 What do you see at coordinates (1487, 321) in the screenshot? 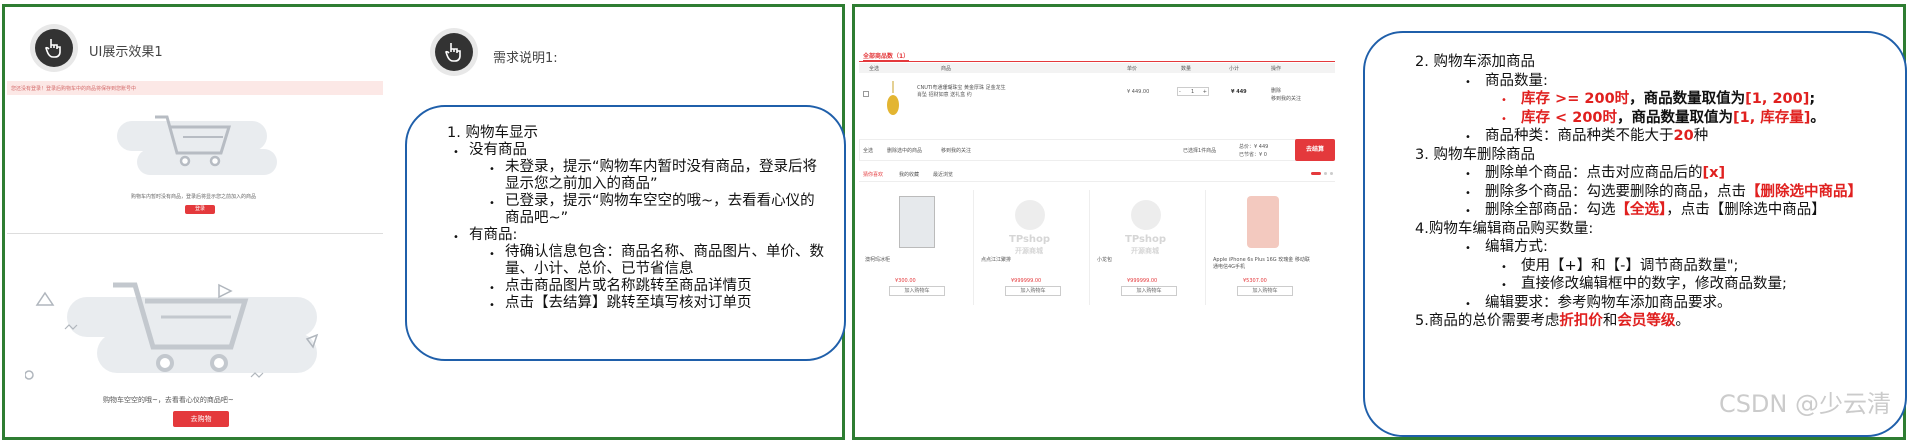
I see `rule-text: 5.商品的总价需要考虑` at bounding box center [1487, 321].